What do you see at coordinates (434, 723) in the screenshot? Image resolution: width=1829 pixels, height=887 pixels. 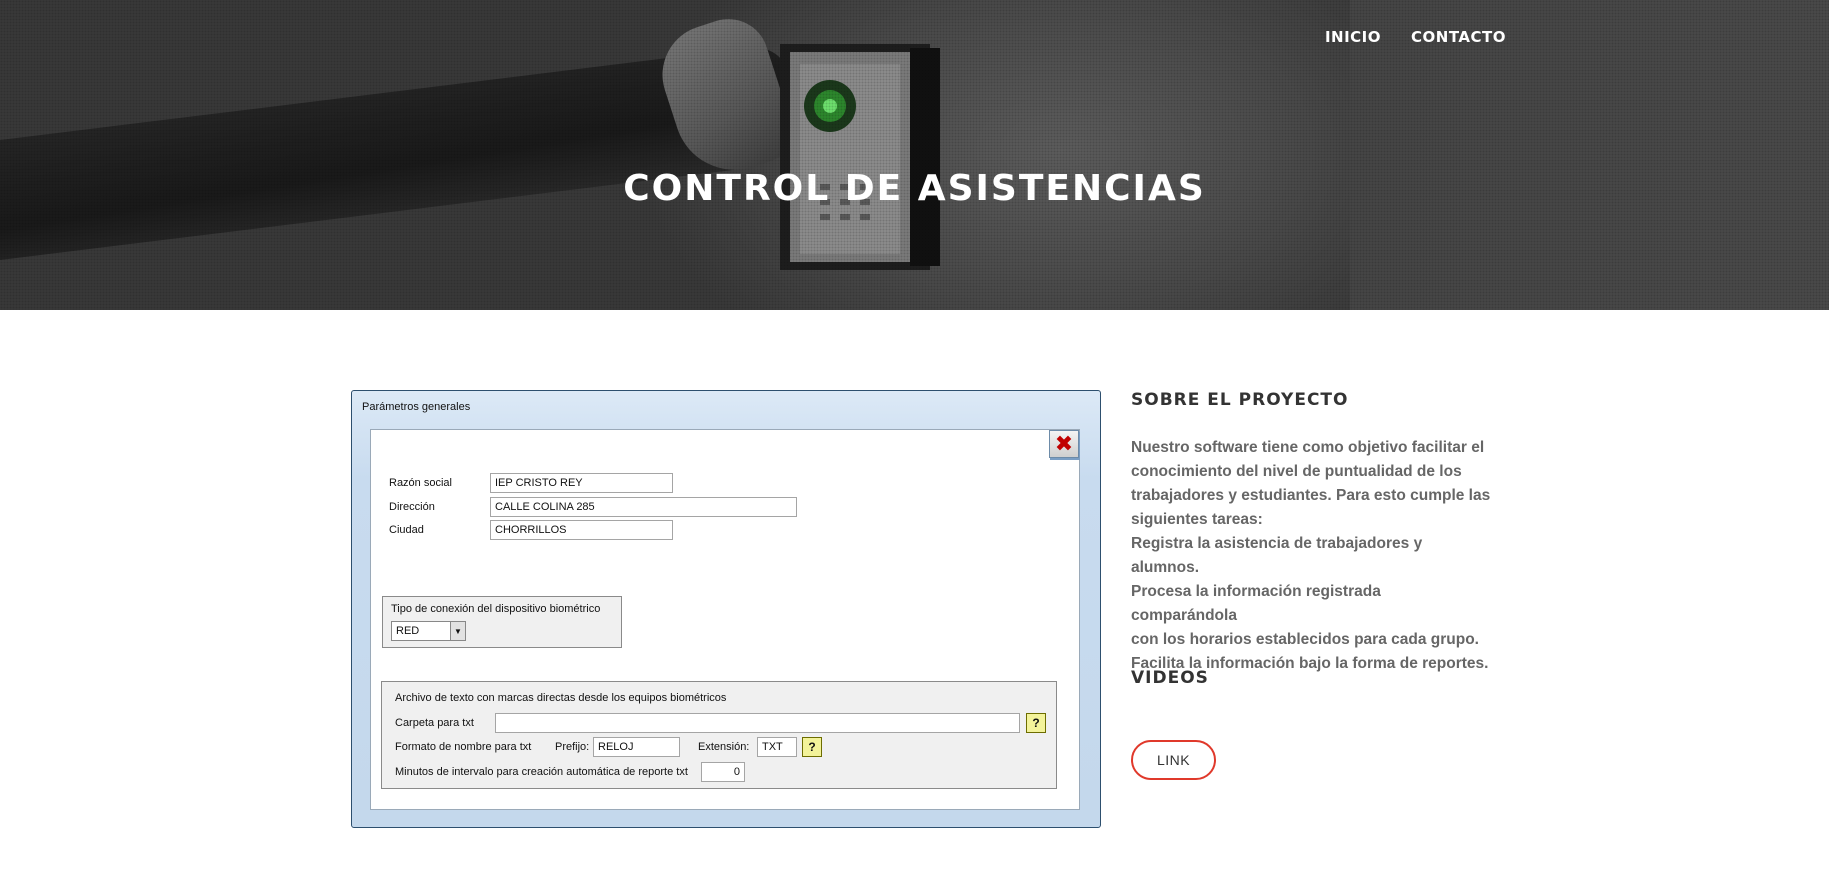 I see `folder-label: Carpeta para txt` at bounding box center [434, 723].